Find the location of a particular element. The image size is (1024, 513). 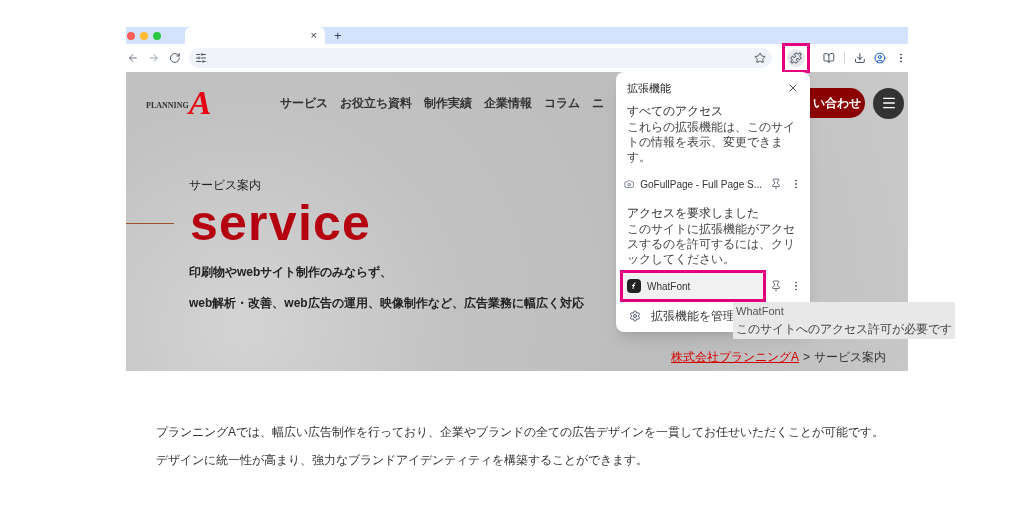

reload-icon is located at coordinates (174, 58).